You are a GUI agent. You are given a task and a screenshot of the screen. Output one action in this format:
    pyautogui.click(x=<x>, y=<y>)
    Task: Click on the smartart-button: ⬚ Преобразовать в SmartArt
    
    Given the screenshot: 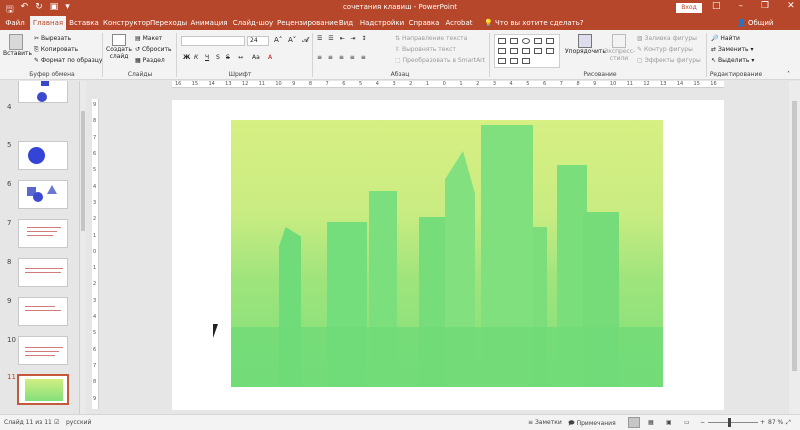 What is the action you would take?
    pyautogui.click(x=440, y=60)
    